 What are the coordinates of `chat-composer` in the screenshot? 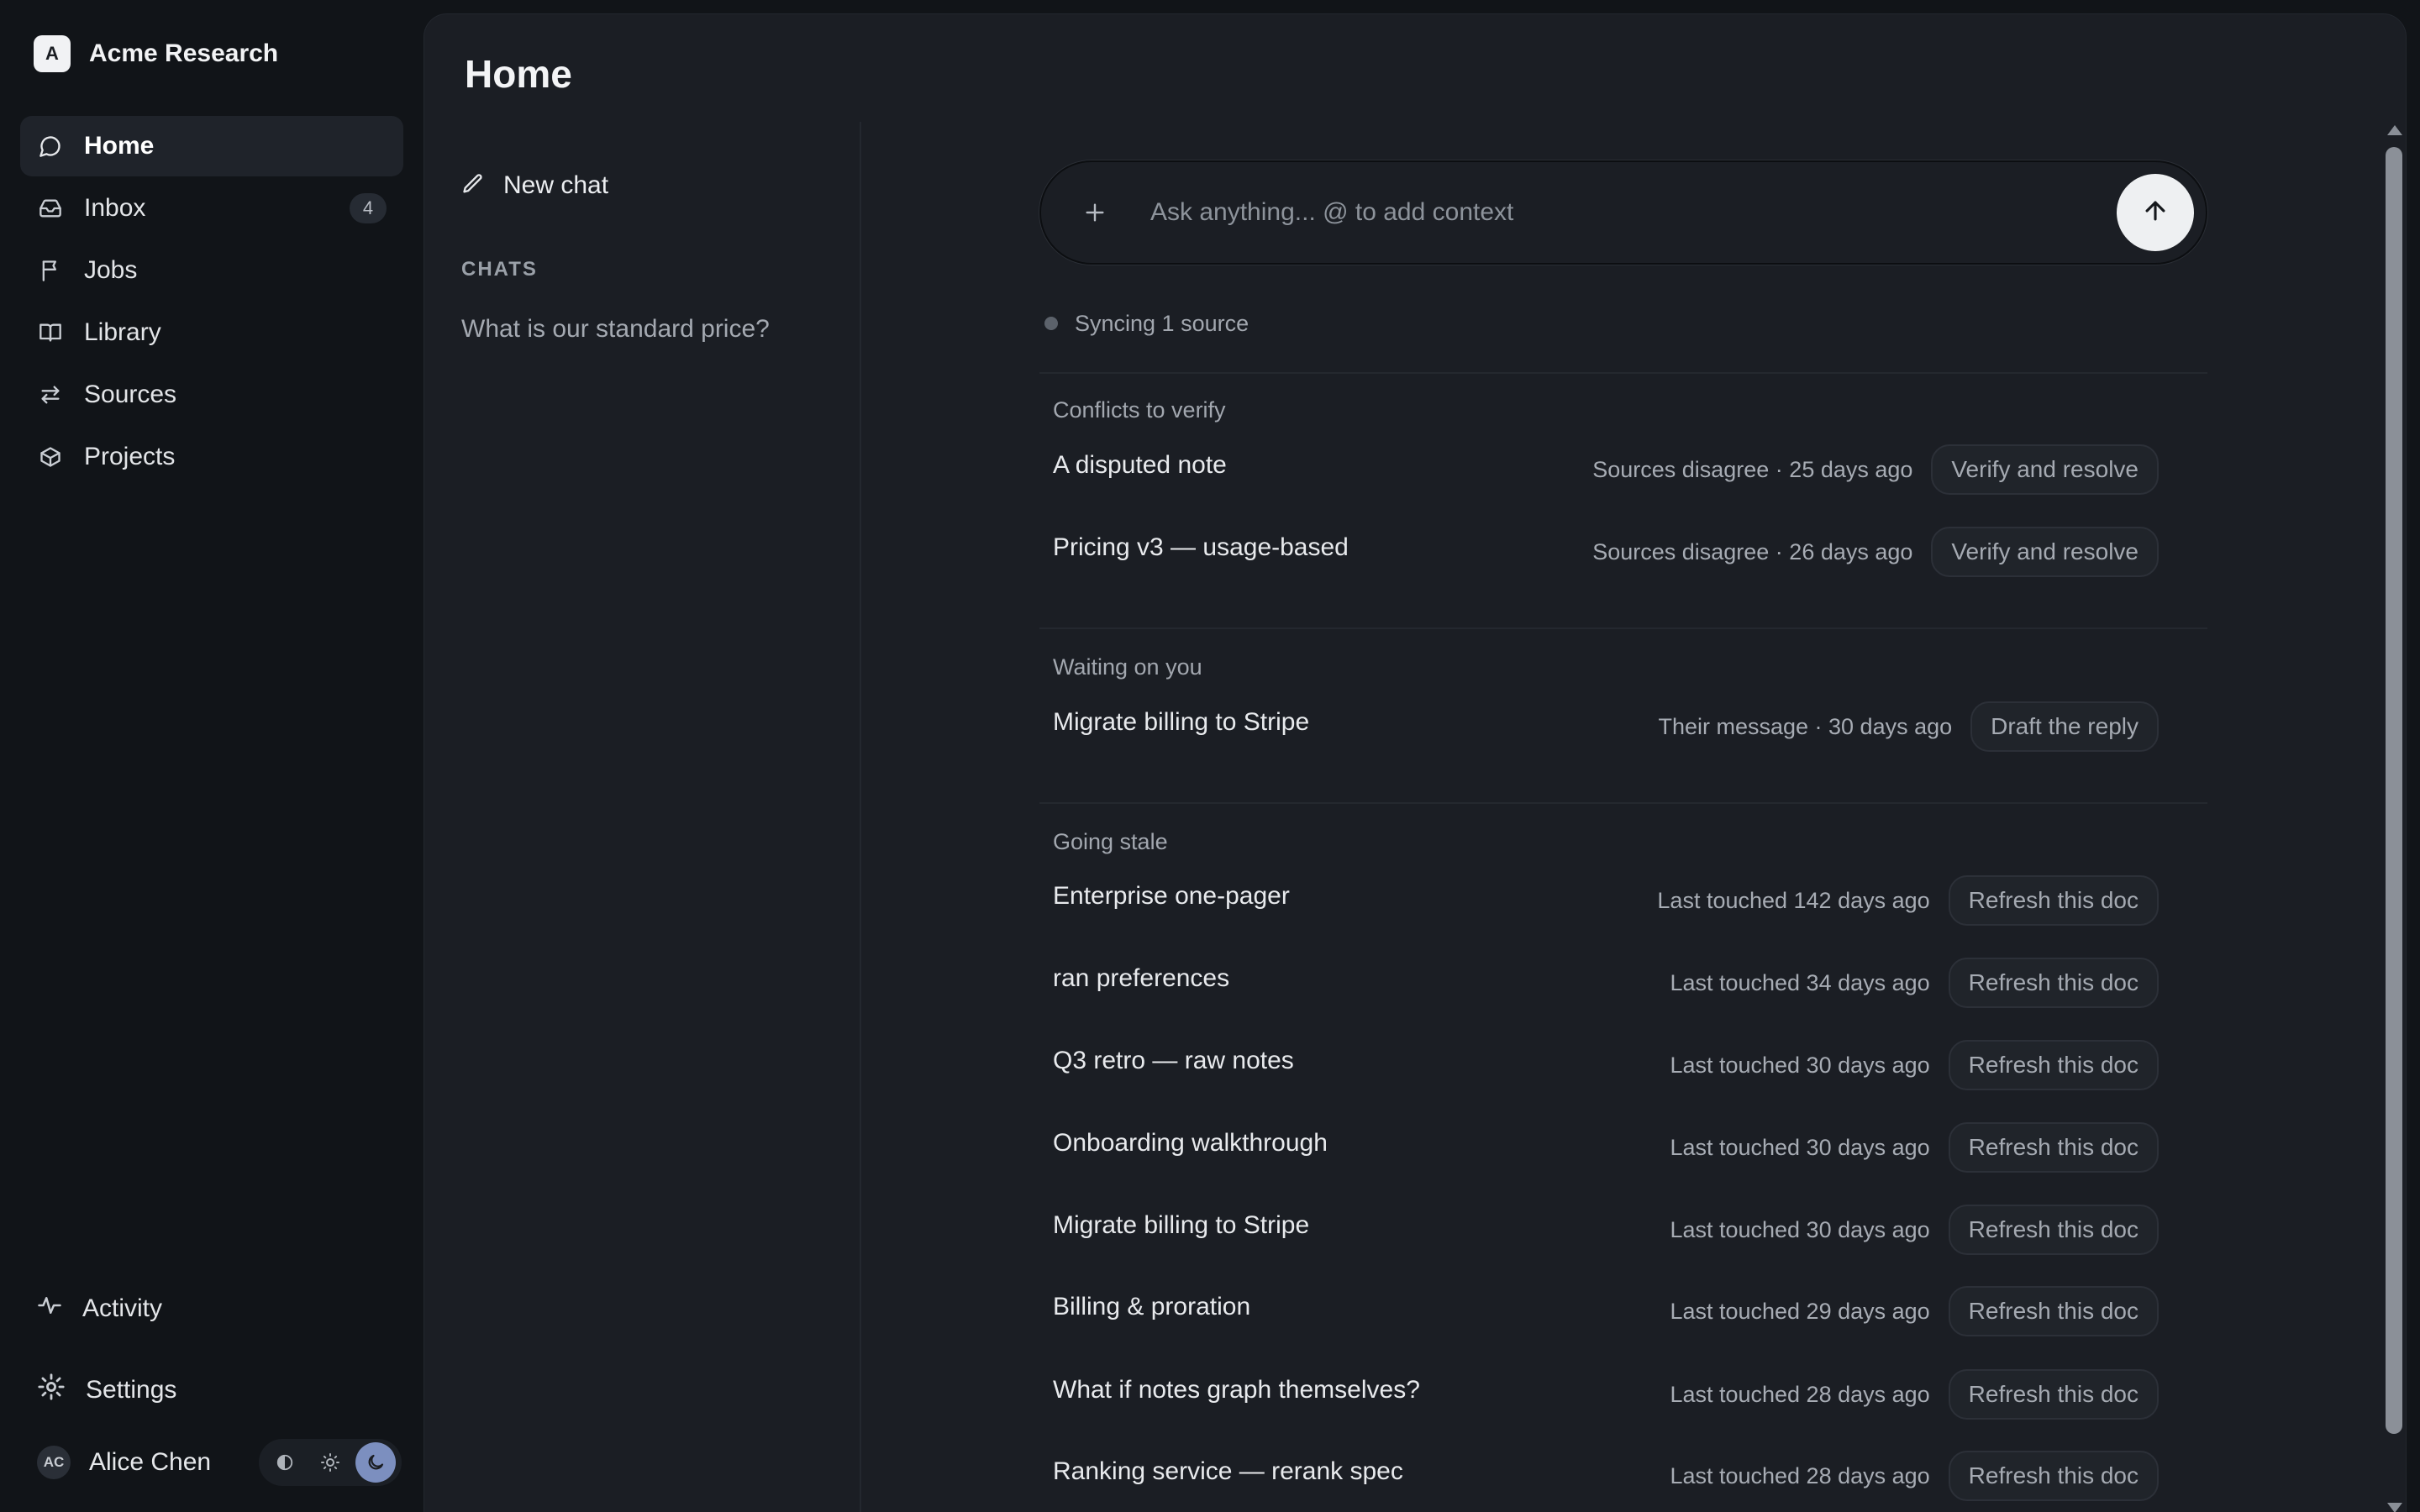 It's located at (1623, 212).